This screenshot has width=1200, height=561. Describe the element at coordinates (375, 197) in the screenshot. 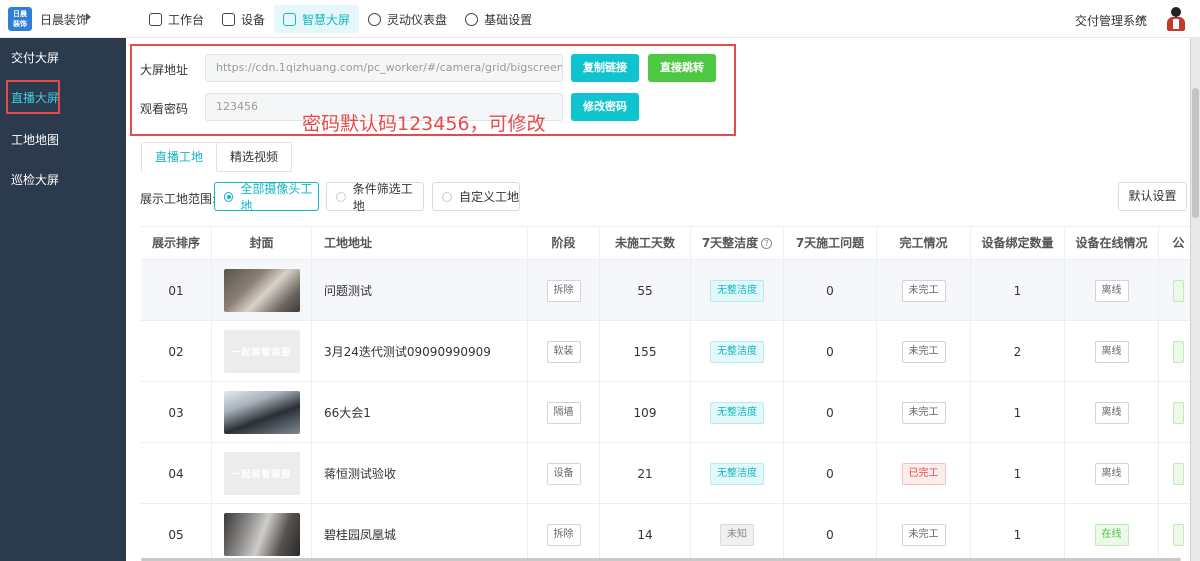

I see `scope-filter-sites: 条件筛选工地` at that location.